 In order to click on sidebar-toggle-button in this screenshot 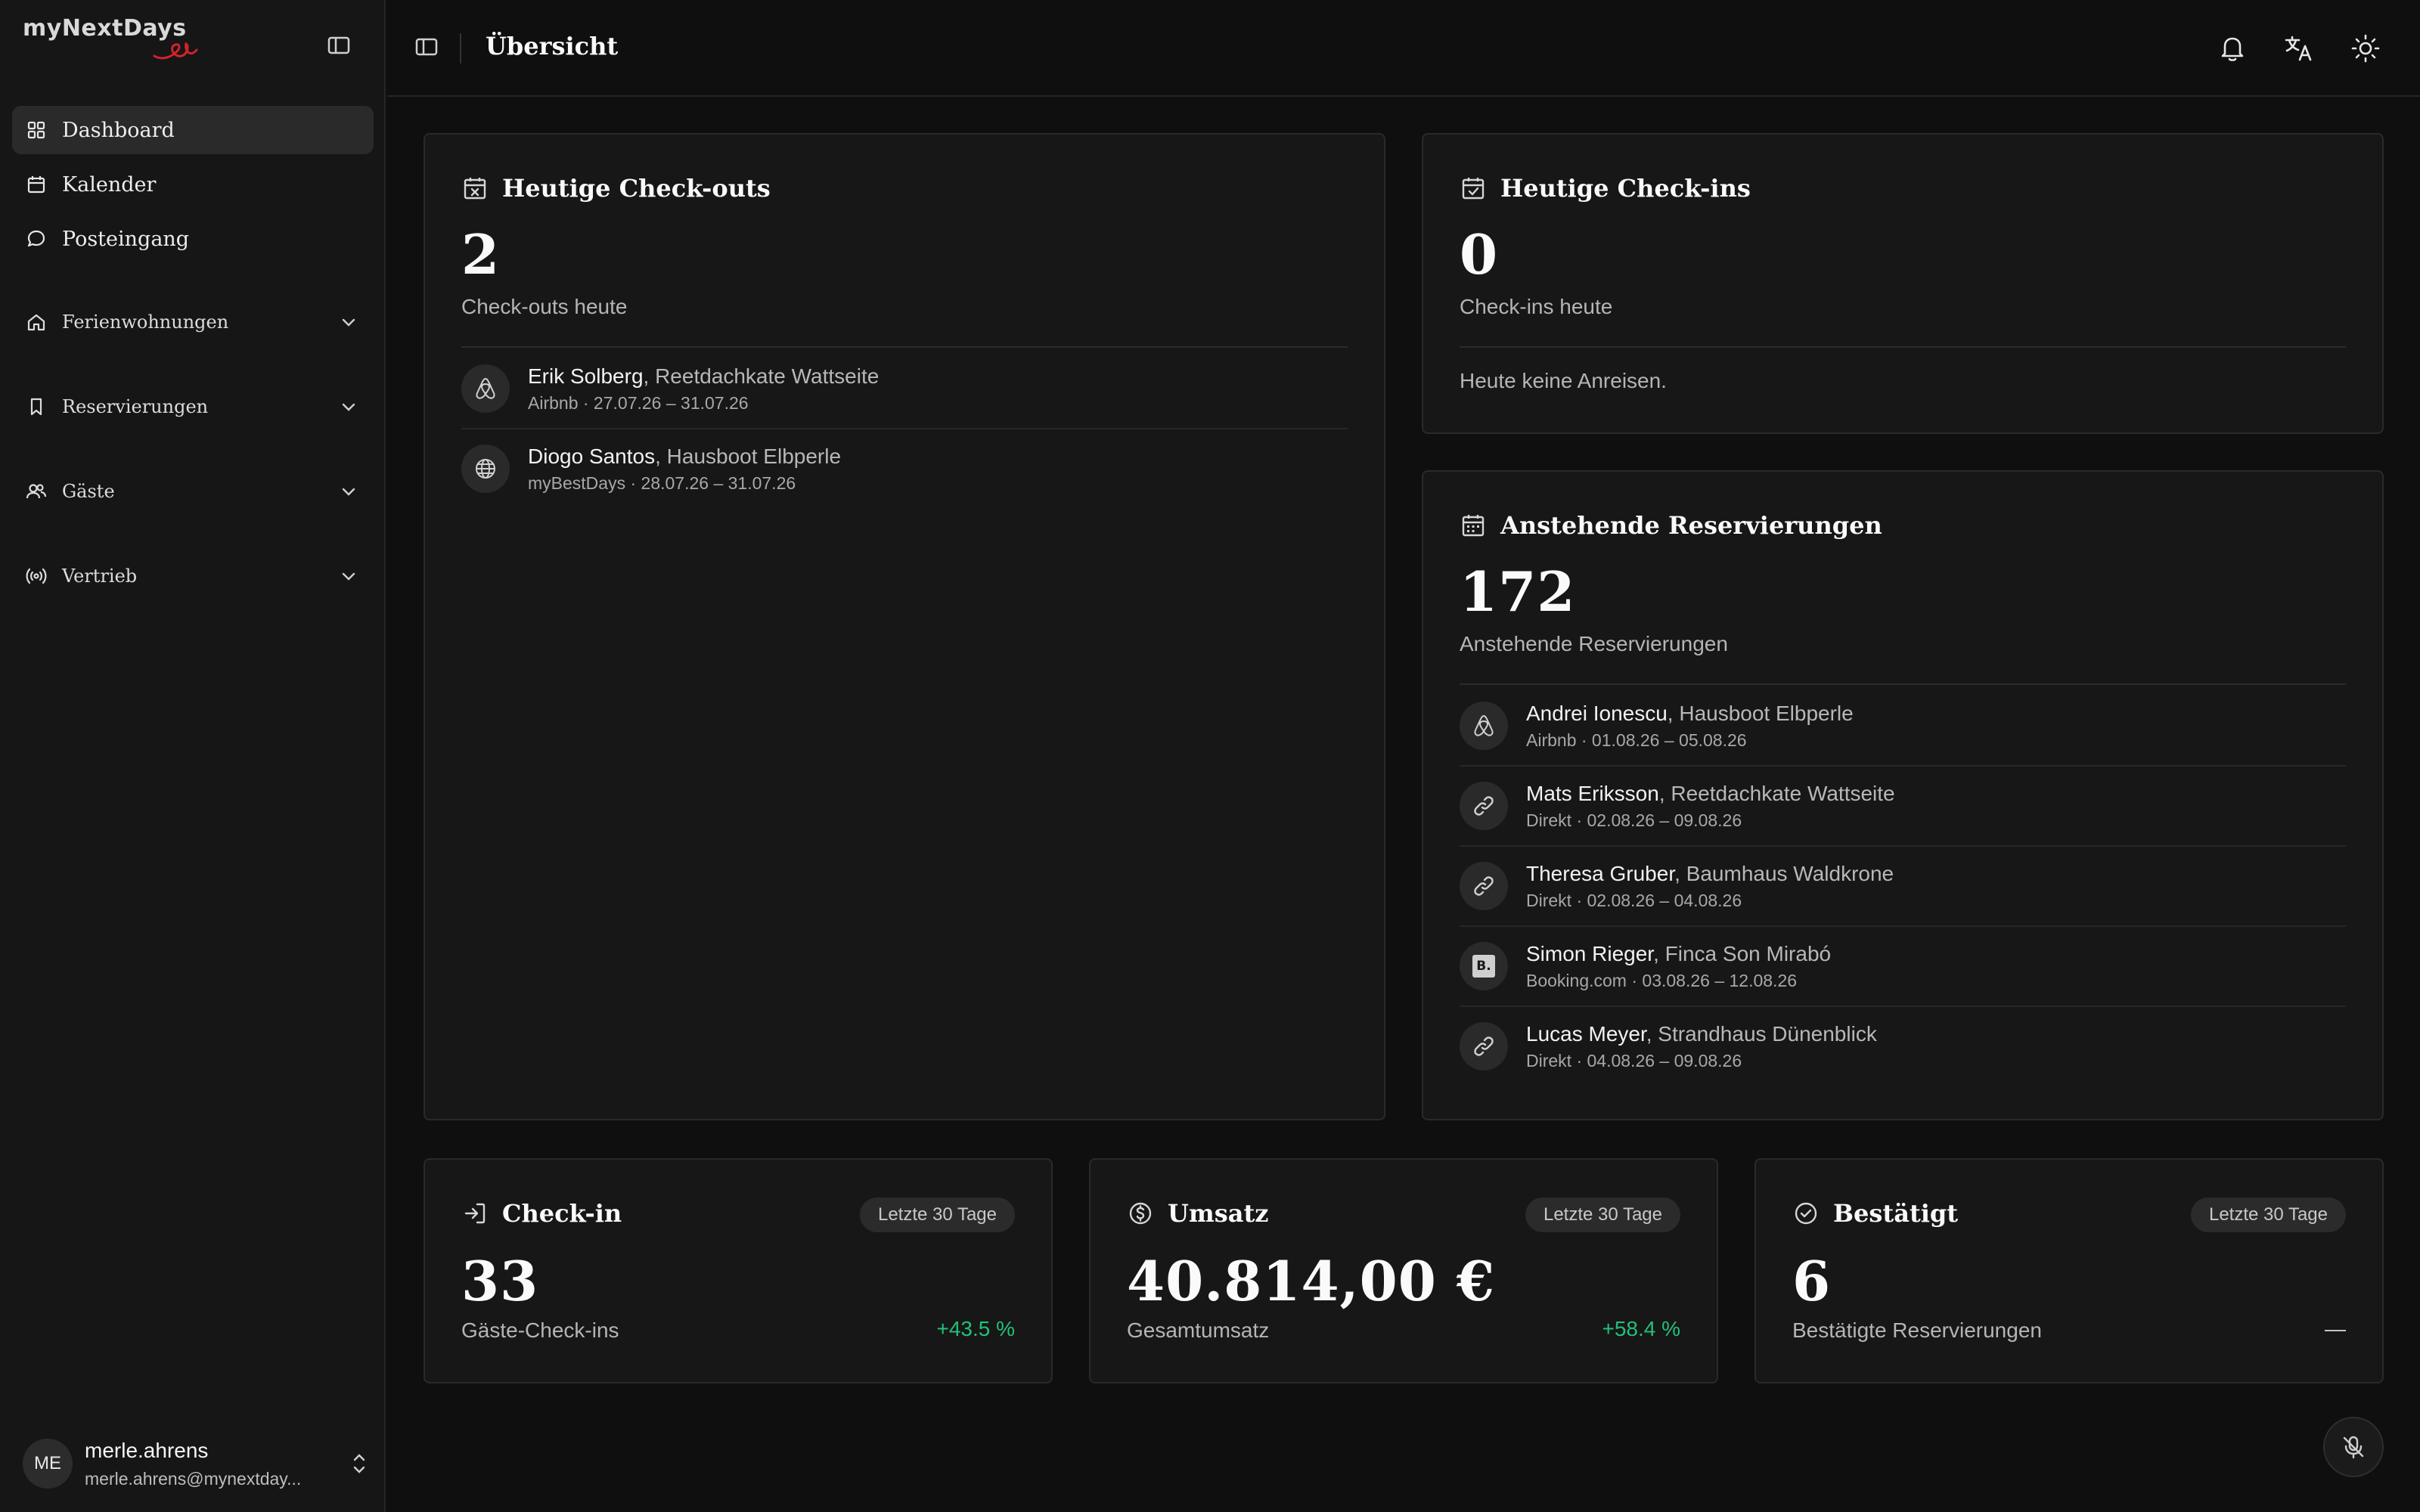, I will do `click(428, 48)`.